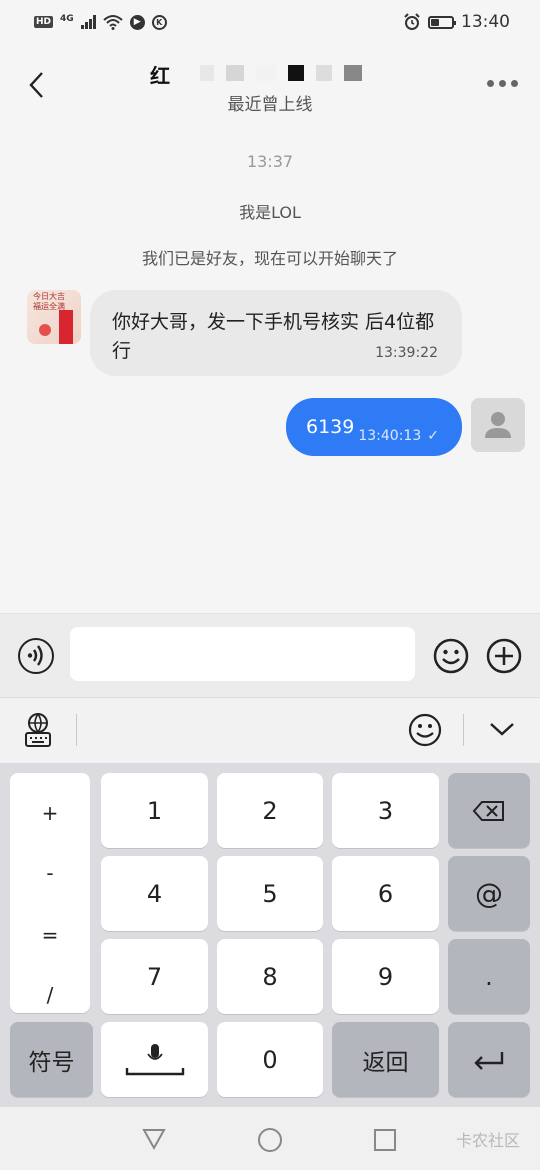 The image size is (540, 1170). Describe the element at coordinates (290, 73) in the screenshot. I see `name-redaction` at that location.